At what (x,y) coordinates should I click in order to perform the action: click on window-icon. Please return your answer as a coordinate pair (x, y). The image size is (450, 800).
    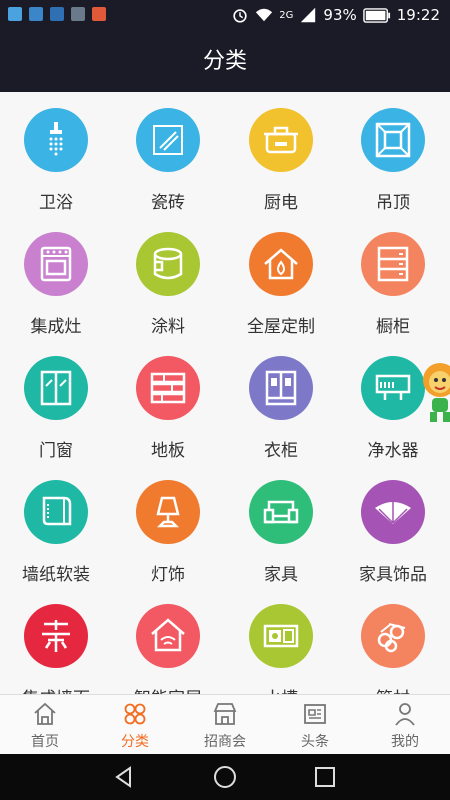
    Looking at the image, I should click on (56, 388).